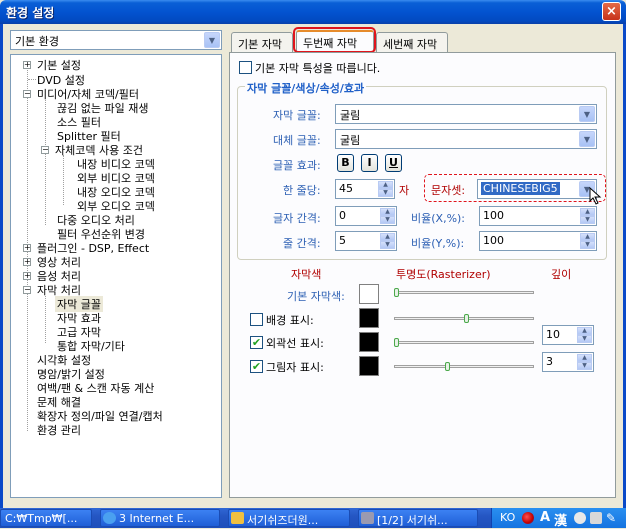 The image size is (626, 529). What do you see at coordinates (538, 241) in the screenshot?
I see `ratio-y-spinner: 100 ▲ ▼` at bounding box center [538, 241].